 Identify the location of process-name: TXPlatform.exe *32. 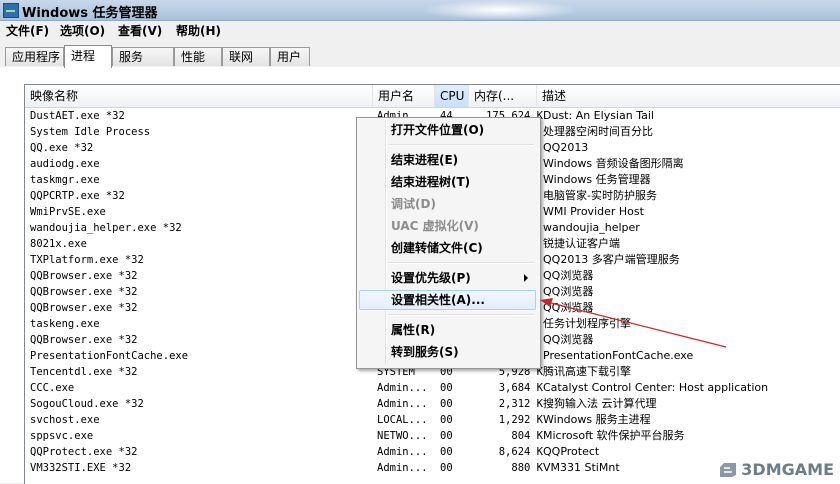
(87, 260).